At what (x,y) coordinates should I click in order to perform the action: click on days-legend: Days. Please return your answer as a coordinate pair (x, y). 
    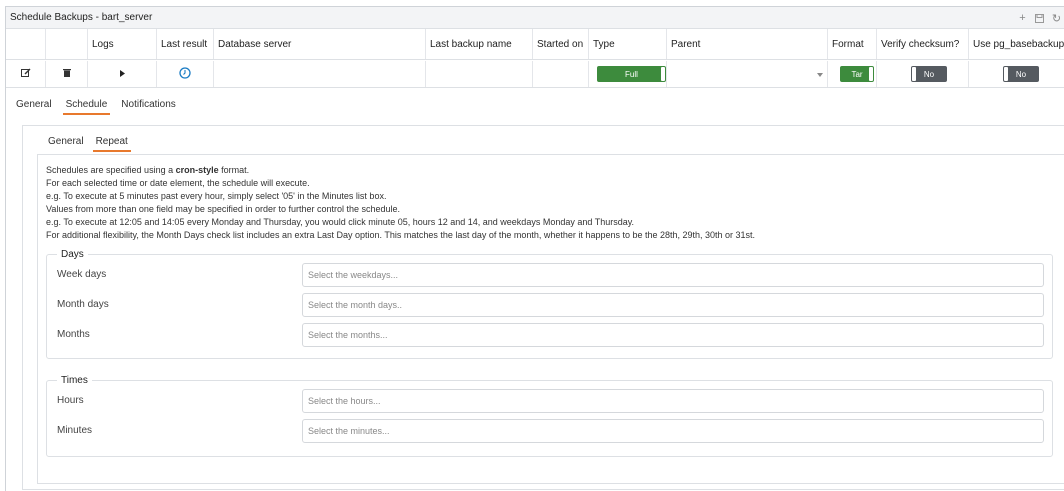
    Looking at the image, I should click on (72, 254).